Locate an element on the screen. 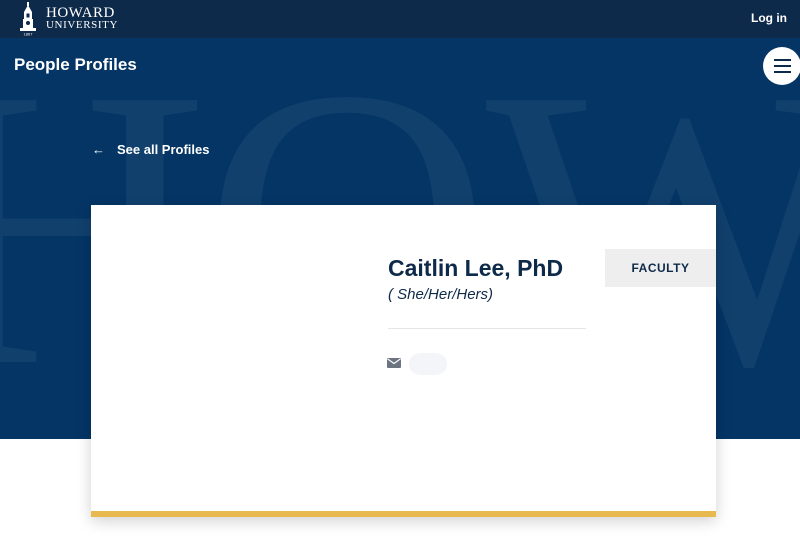 The height and width of the screenshot is (553, 800). login-link: Log in is located at coordinates (769, 18).